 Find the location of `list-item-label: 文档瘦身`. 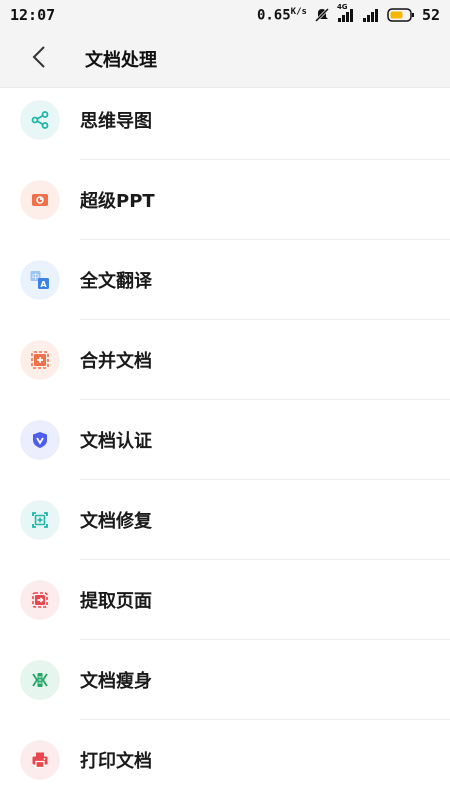

list-item-label: 文档瘦身 is located at coordinates (116, 681).